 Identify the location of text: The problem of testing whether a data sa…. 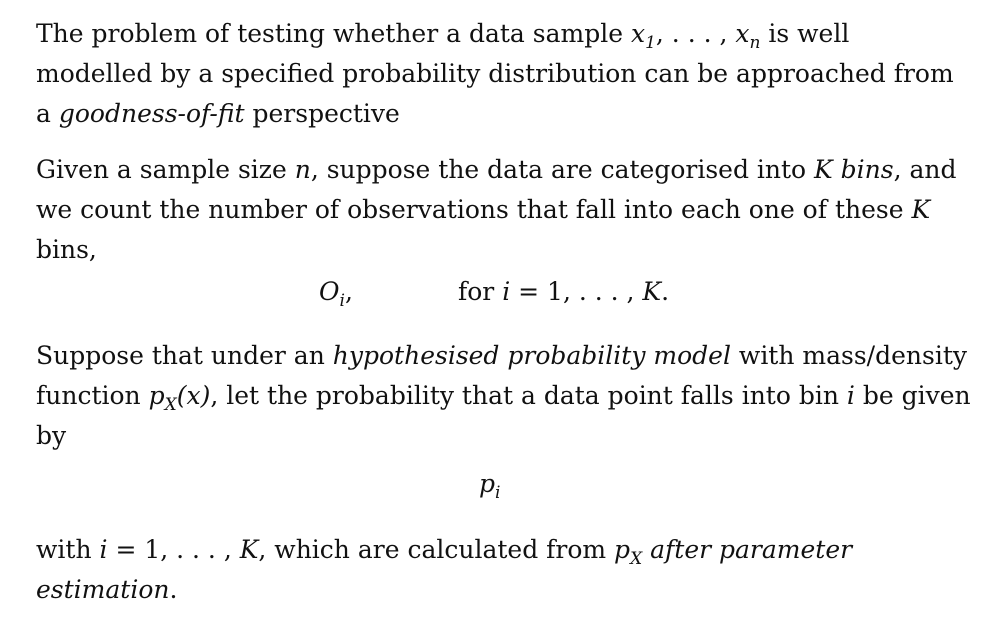
(333, 33).